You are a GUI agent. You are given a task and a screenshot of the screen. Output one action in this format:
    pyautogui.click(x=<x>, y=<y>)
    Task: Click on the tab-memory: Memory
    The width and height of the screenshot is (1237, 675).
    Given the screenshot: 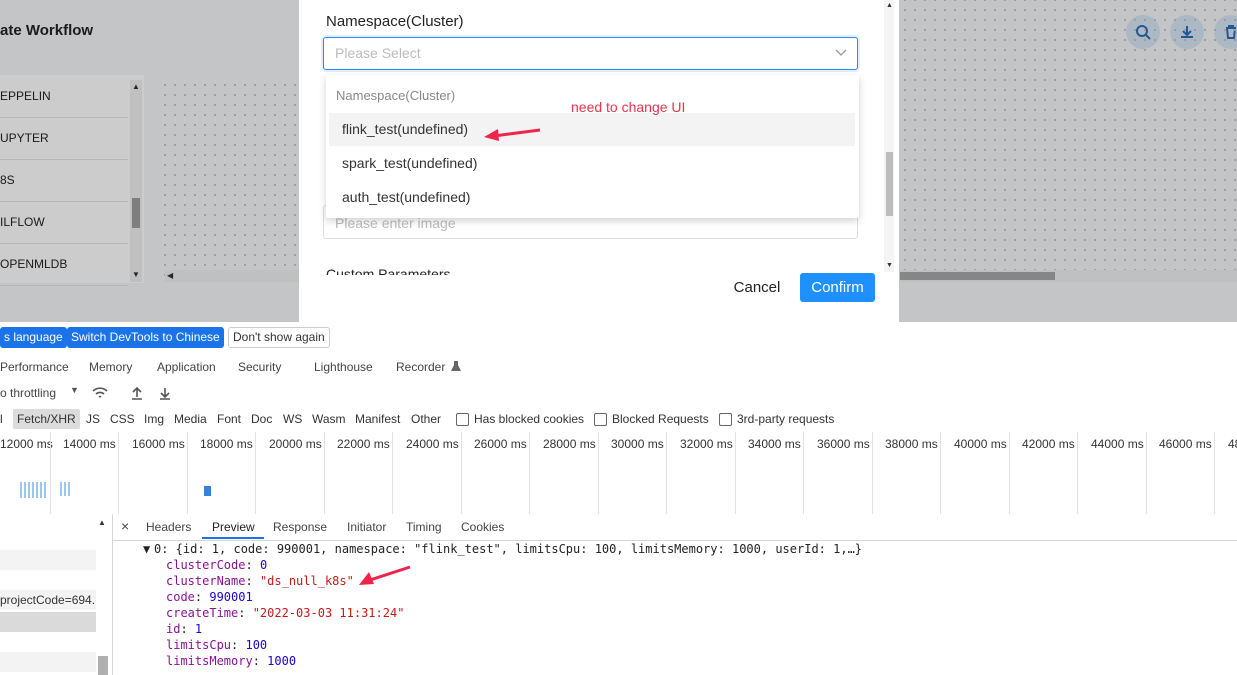 What is the action you would take?
    pyautogui.click(x=110, y=367)
    